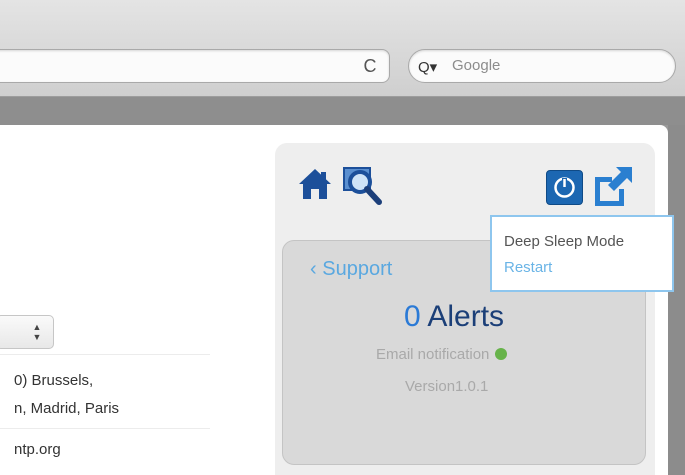  What do you see at coordinates (466, 316) in the screenshot?
I see `alerts-label: Alerts` at bounding box center [466, 316].